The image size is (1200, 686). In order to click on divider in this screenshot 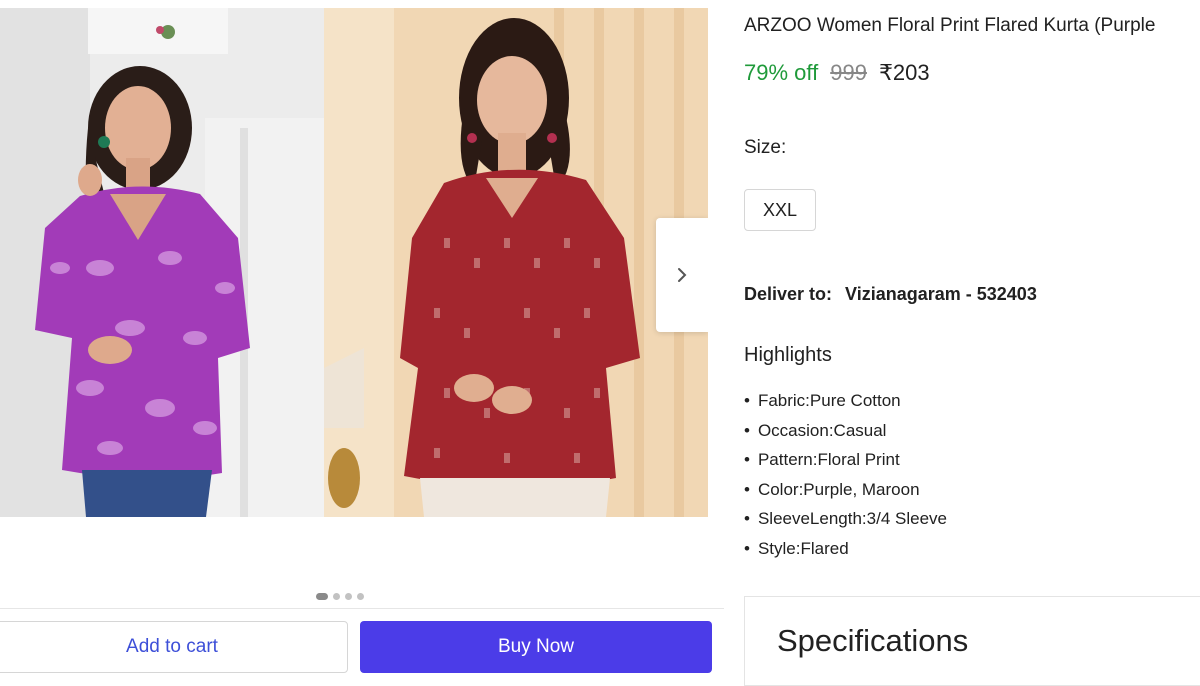, I will do `click(362, 608)`.